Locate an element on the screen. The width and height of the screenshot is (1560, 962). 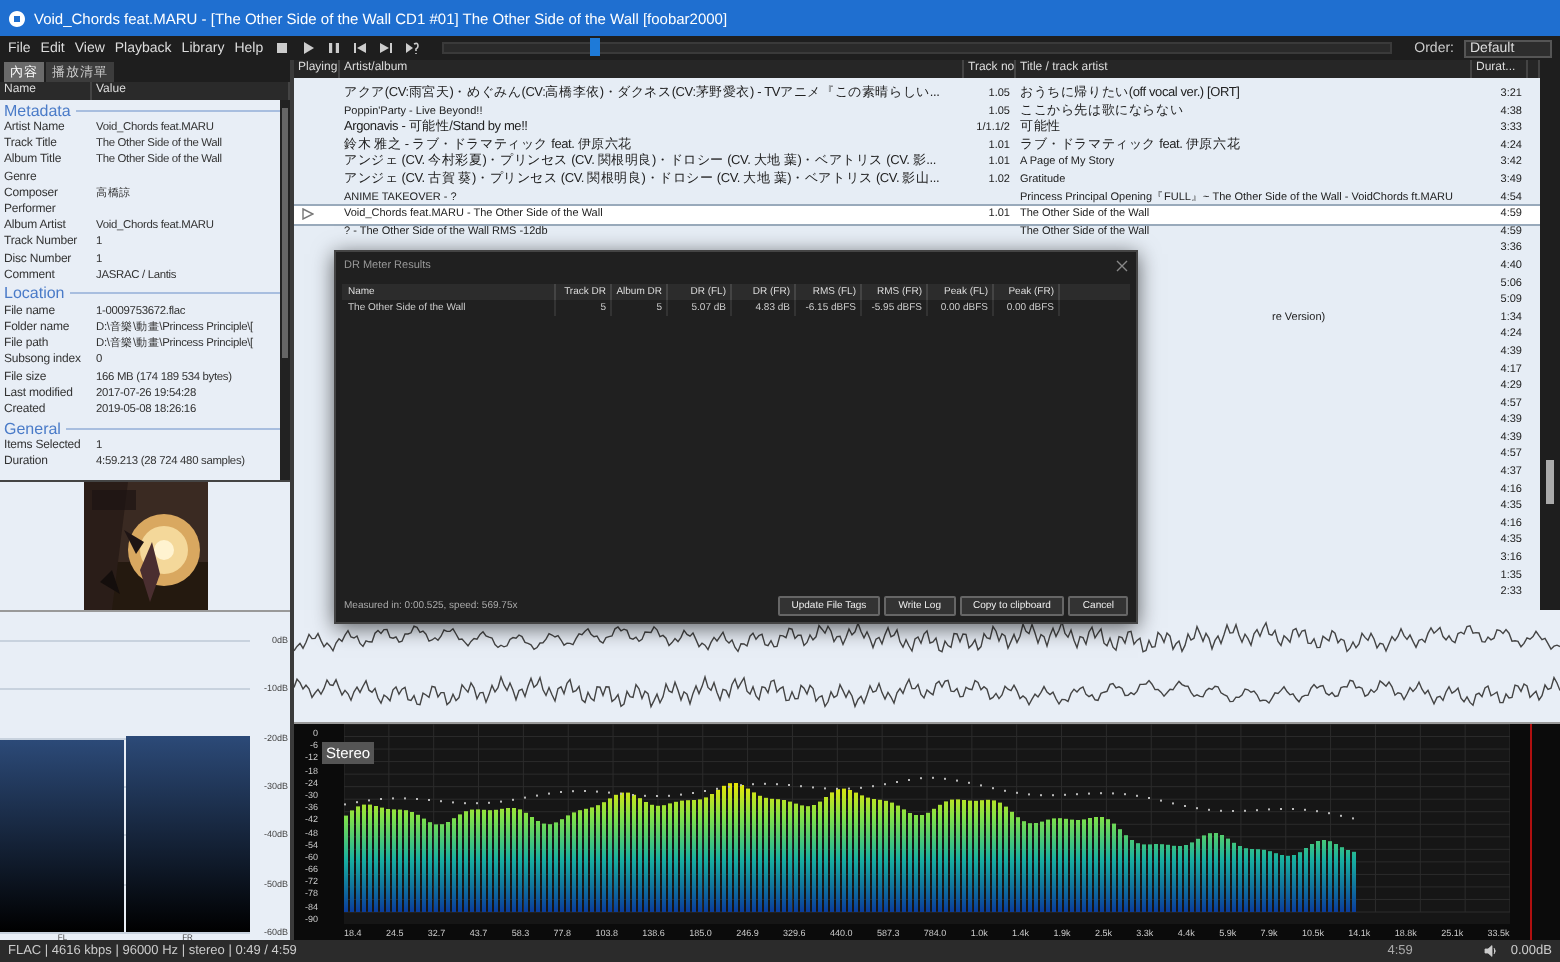
previous-icon is located at coordinates (359, 48).